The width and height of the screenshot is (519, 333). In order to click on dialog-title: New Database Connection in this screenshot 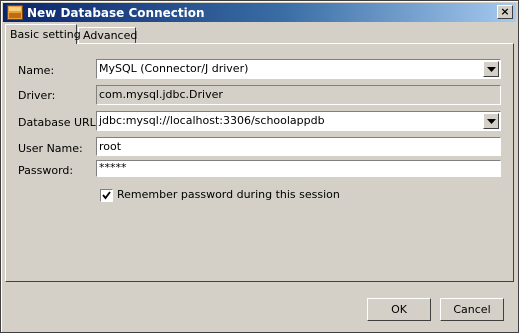, I will do `click(116, 13)`.